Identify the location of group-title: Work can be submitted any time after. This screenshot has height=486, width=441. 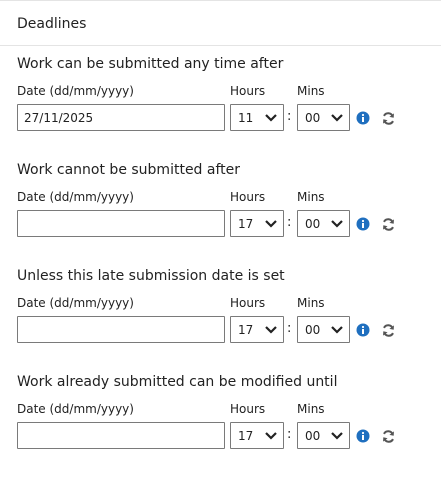
(150, 64).